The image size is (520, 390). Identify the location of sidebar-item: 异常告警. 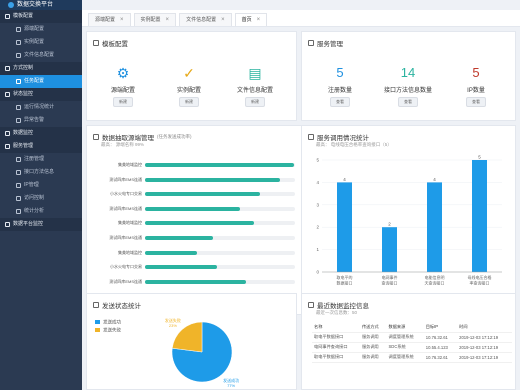
(41, 120).